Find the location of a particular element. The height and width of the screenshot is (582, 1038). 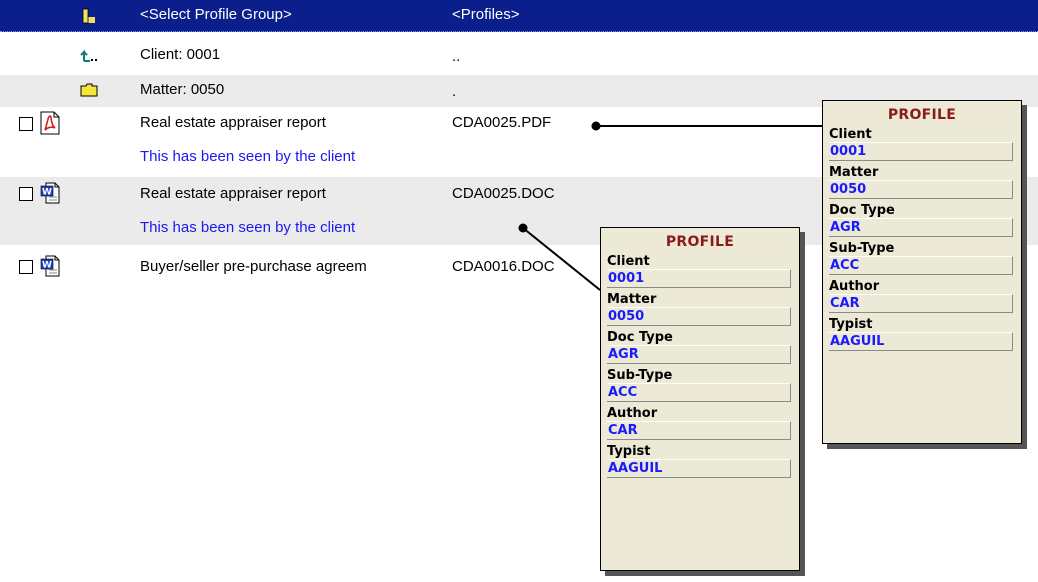

callout-line is located at coordinates (561, 259).